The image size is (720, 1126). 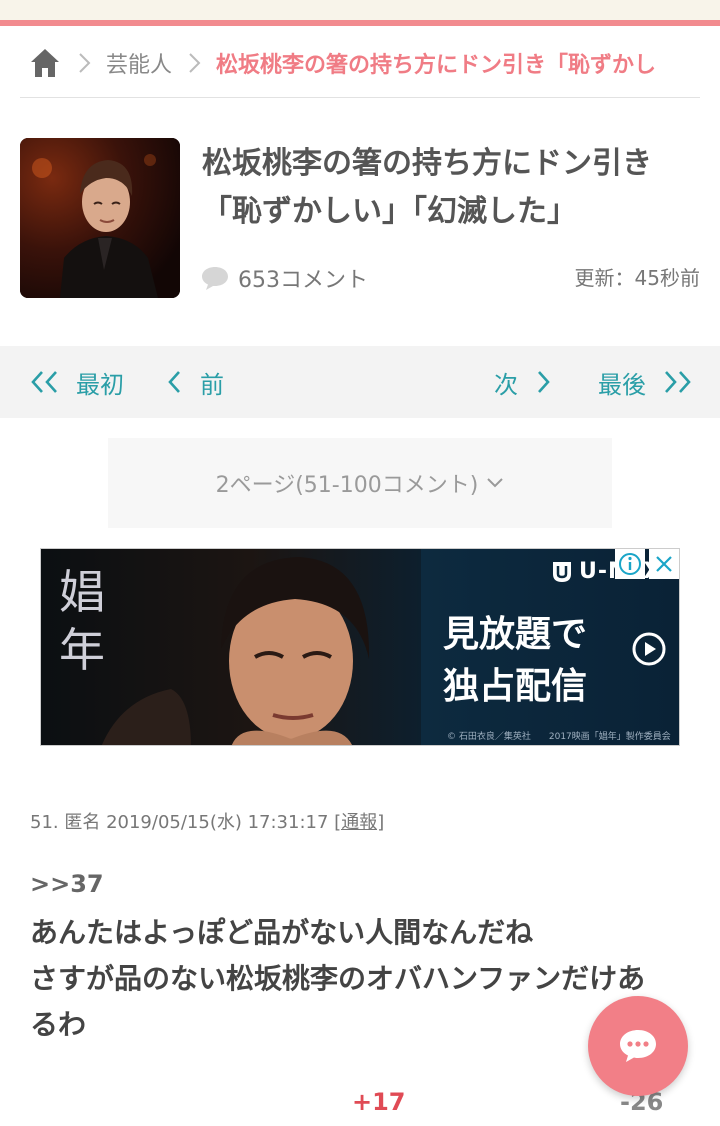 What do you see at coordinates (379, 1102) in the screenshot?
I see `upvote-button: +17` at bounding box center [379, 1102].